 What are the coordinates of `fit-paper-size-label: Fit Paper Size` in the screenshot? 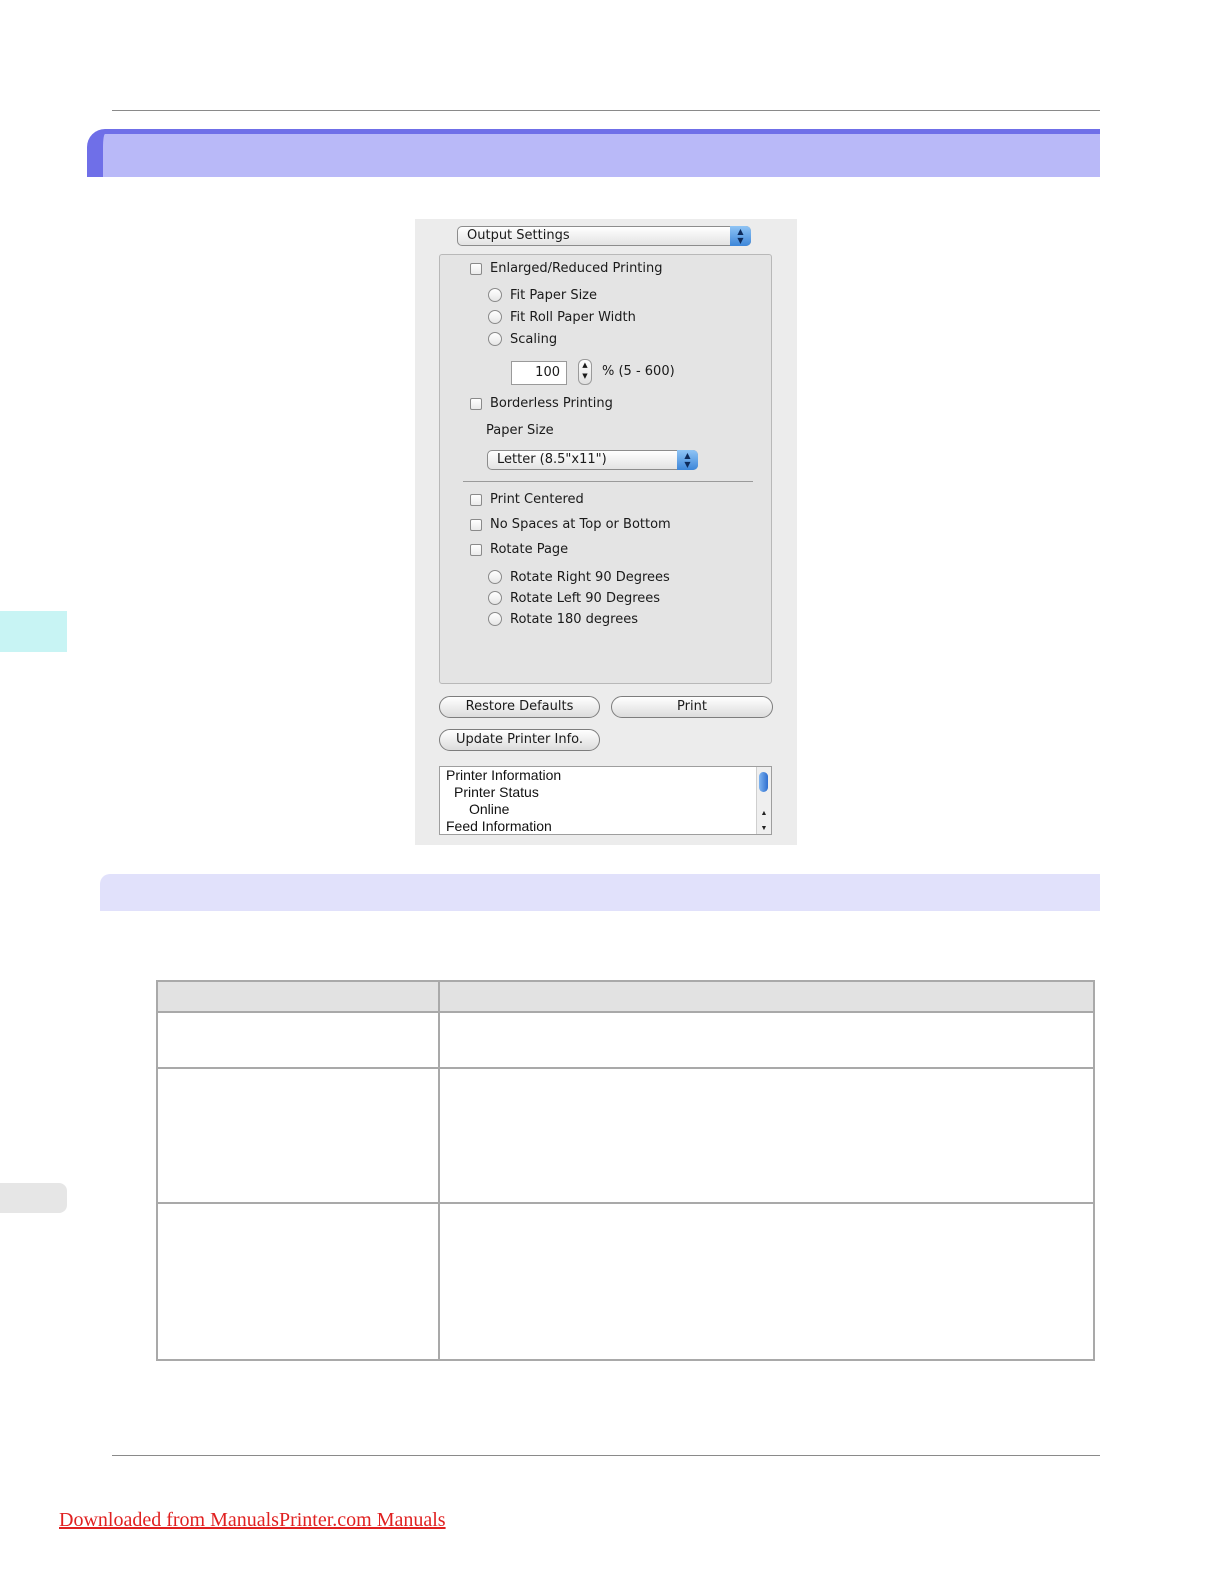 It's located at (554, 295).